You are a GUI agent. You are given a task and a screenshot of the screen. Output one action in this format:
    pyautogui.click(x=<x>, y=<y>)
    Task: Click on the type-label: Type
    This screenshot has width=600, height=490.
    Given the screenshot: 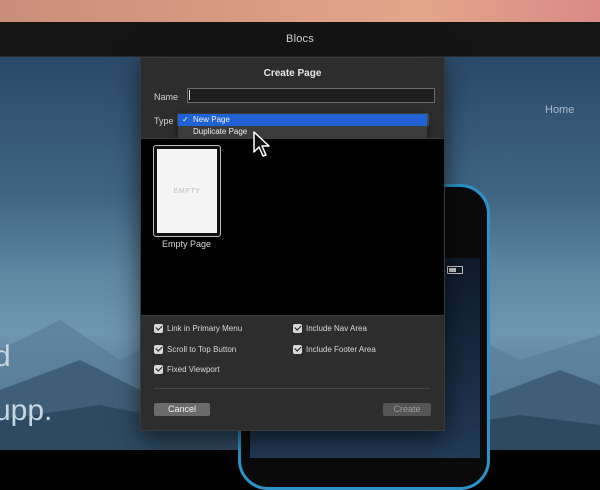 What is the action you would take?
    pyautogui.click(x=164, y=121)
    